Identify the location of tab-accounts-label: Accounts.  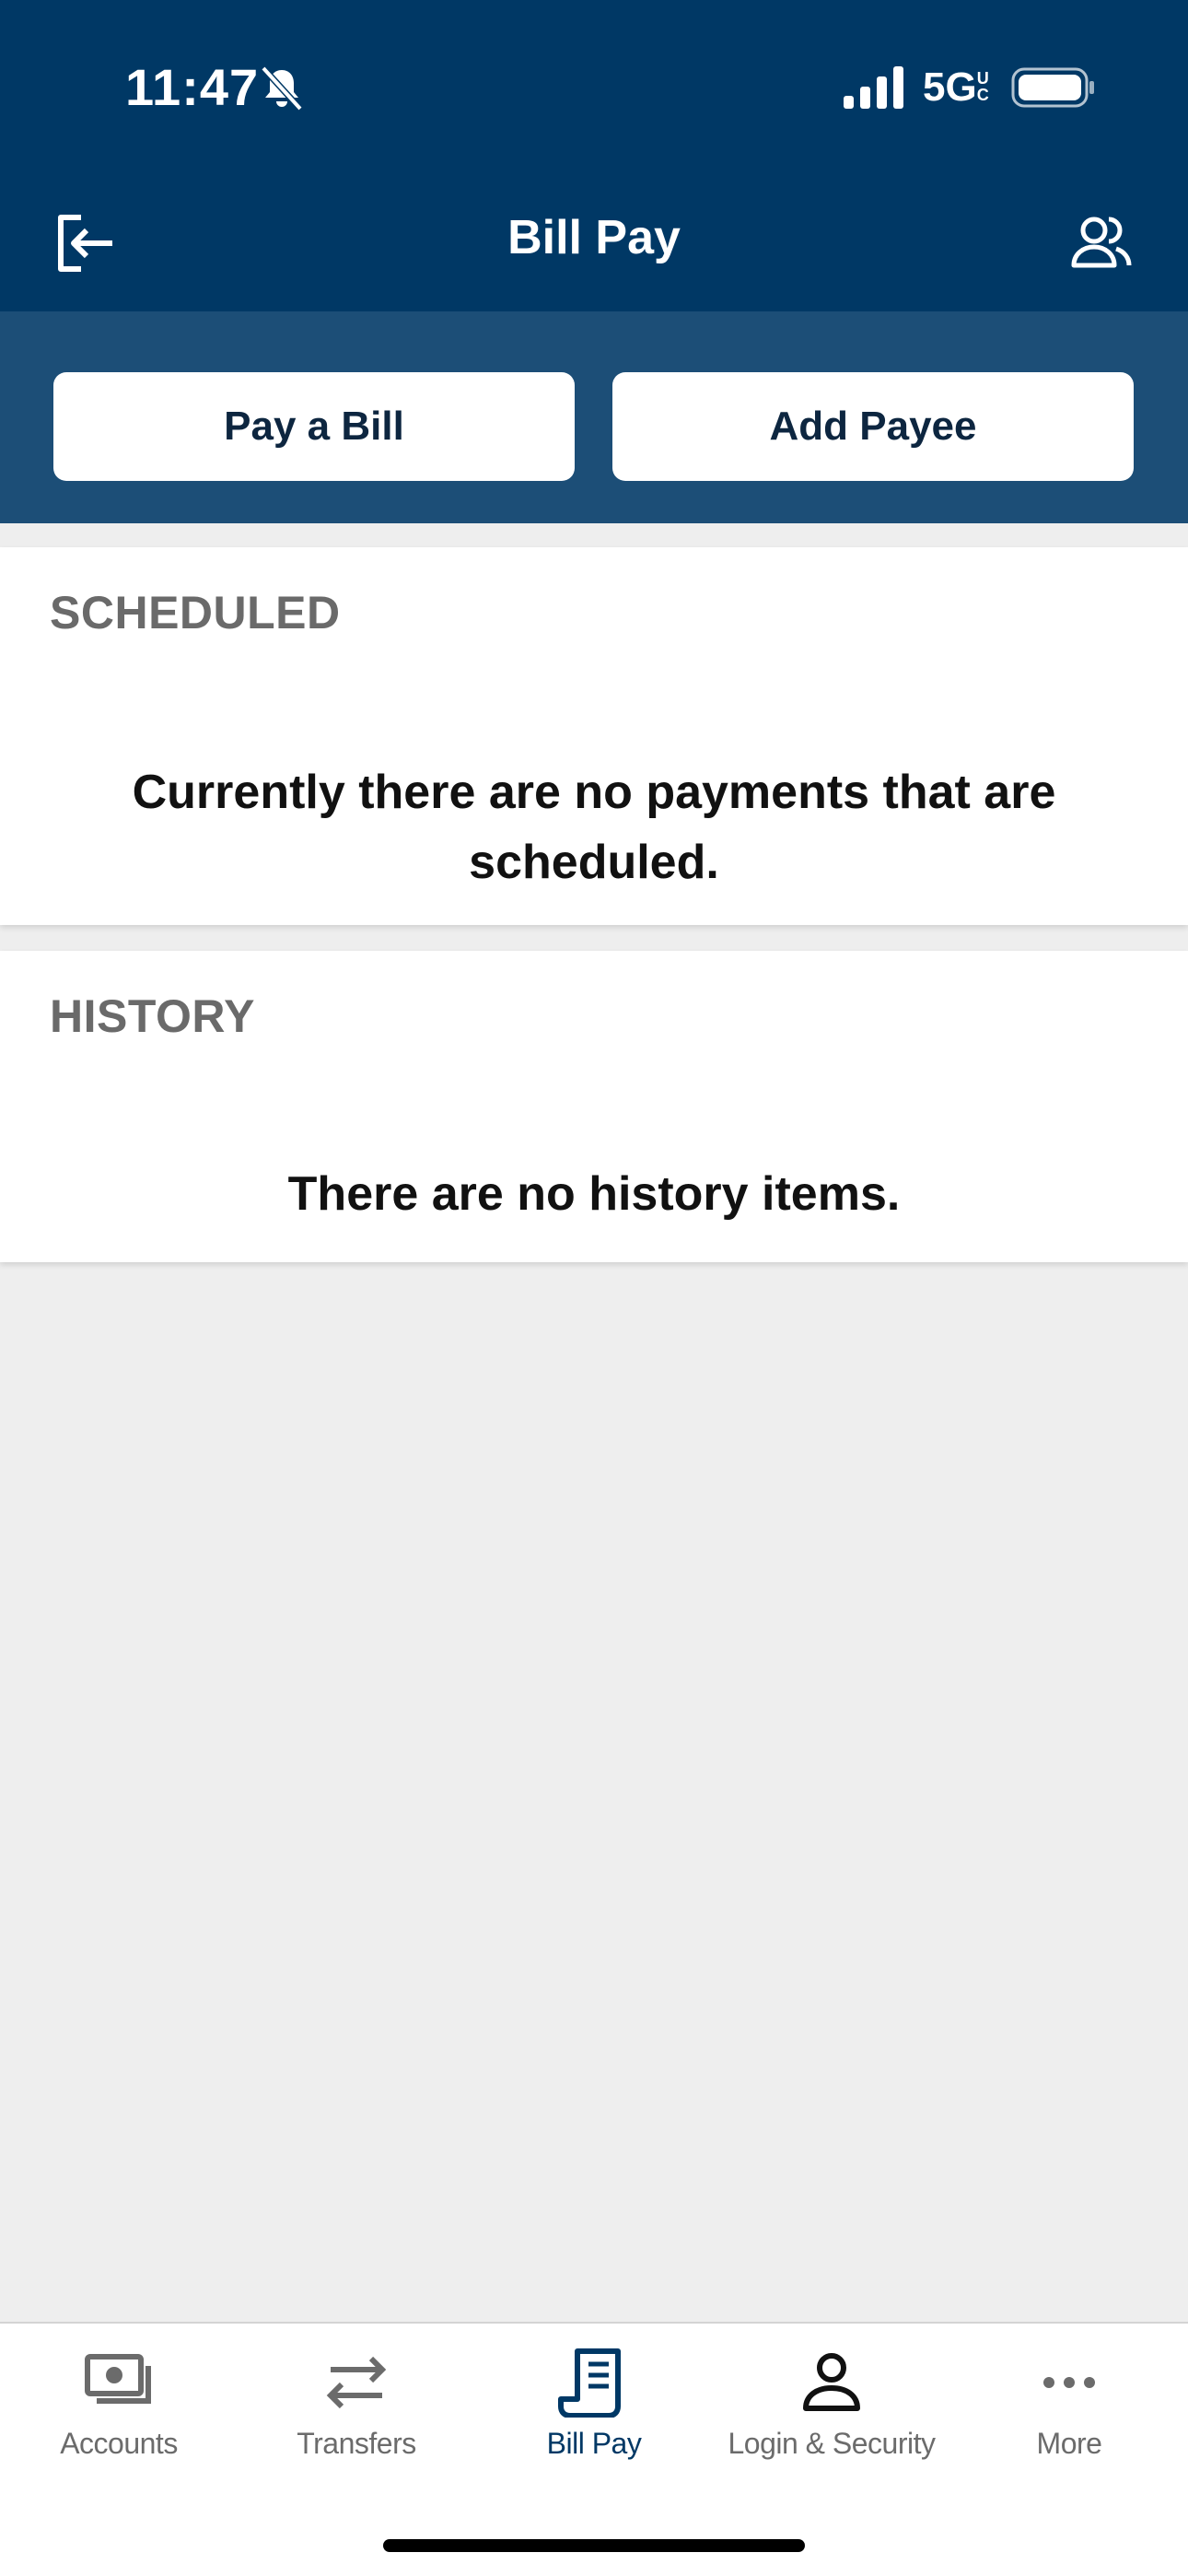
(119, 2443).